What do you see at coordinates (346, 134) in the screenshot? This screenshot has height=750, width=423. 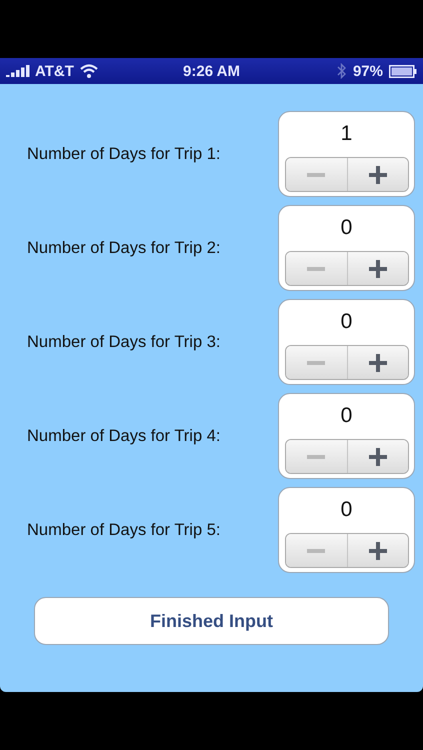 I see `days-value: 1` at bounding box center [346, 134].